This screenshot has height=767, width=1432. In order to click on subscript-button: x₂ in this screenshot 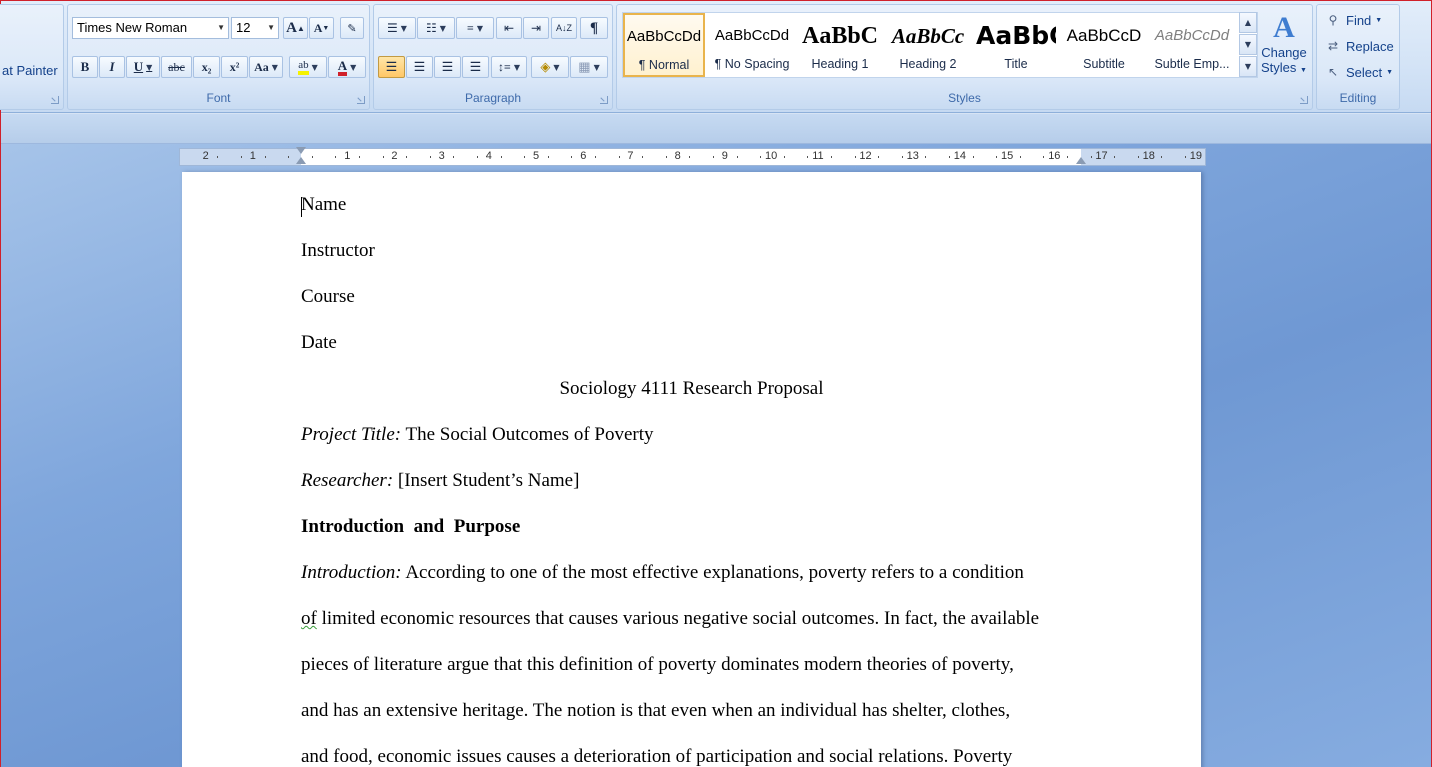, I will do `click(206, 67)`.